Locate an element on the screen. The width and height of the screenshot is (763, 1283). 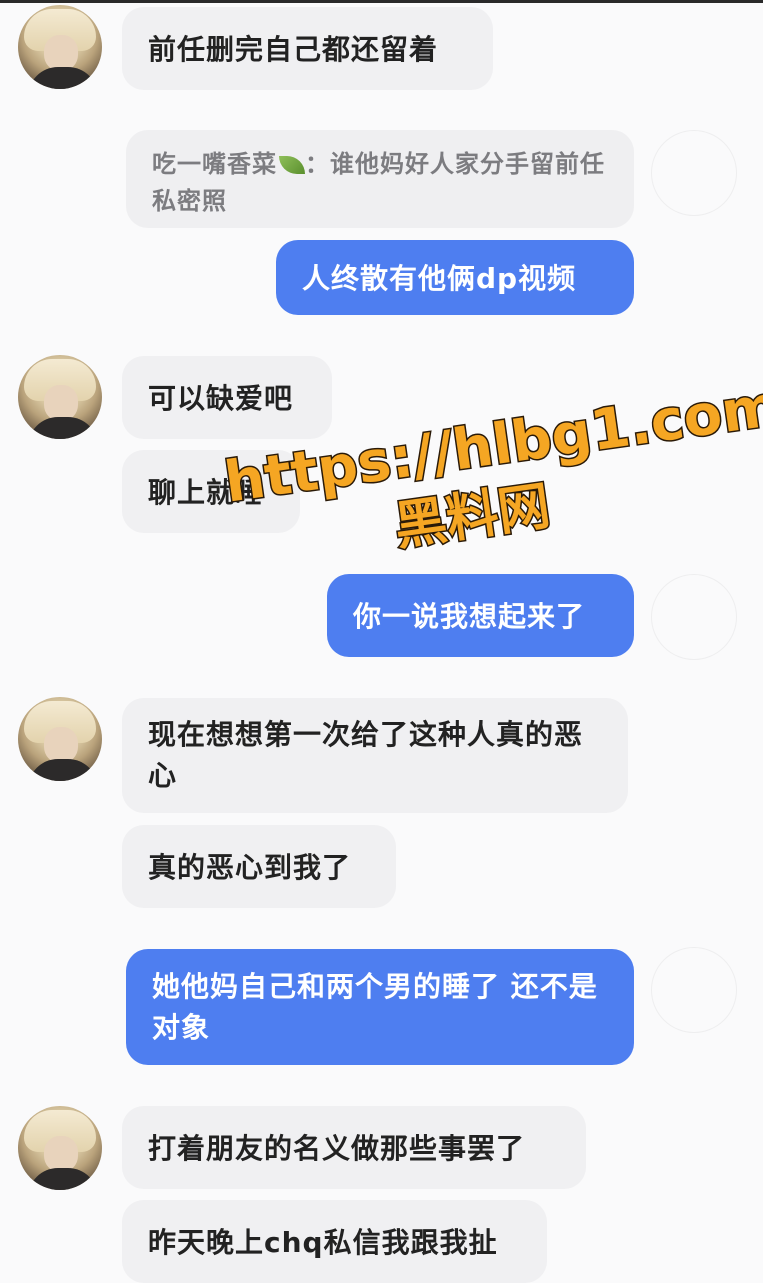
incoming-message-bubble: 聊上就睡 is located at coordinates (211, 491).